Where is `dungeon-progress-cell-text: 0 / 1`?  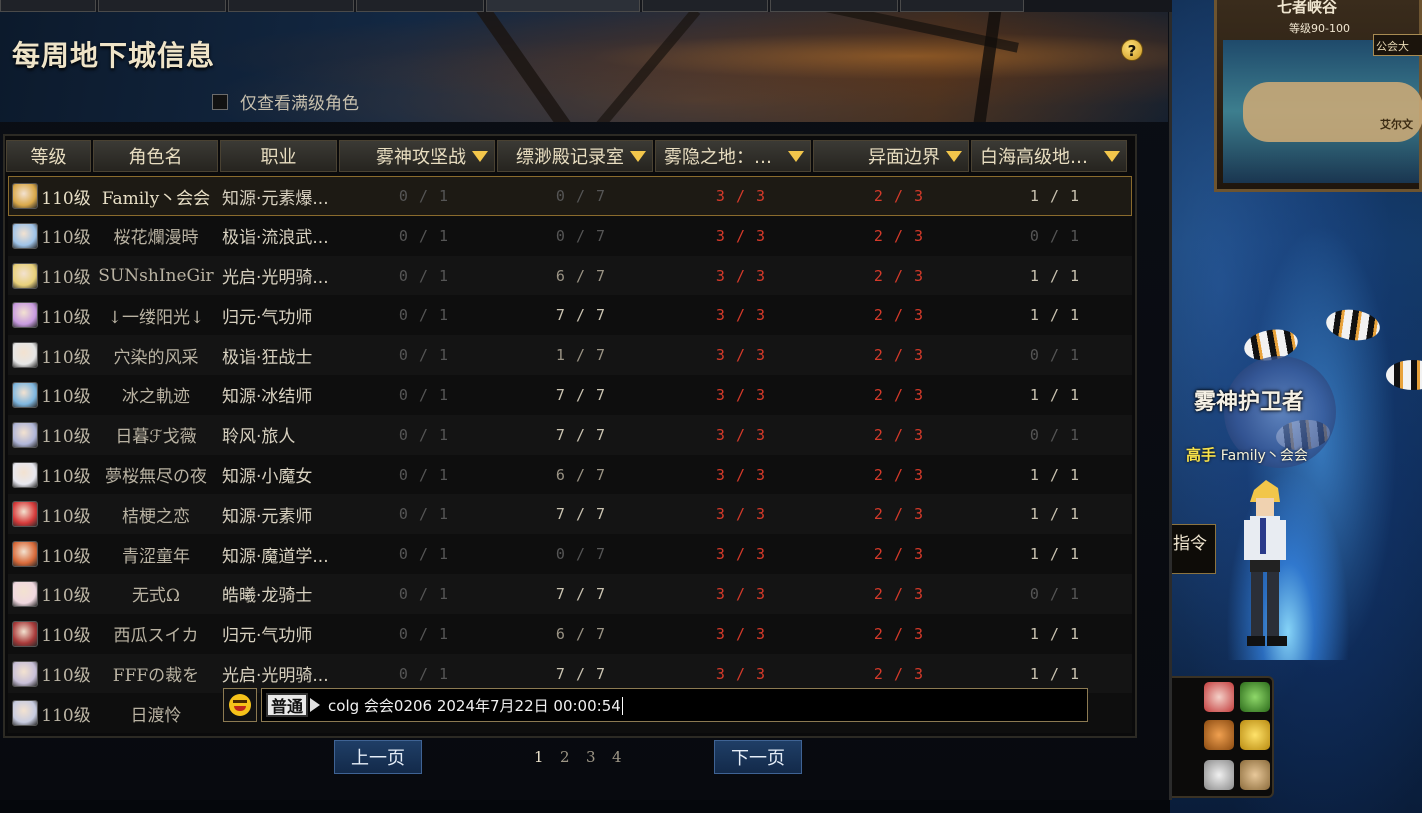
dungeon-progress-cell-text: 0 / 1 is located at coordinates (424, 315).